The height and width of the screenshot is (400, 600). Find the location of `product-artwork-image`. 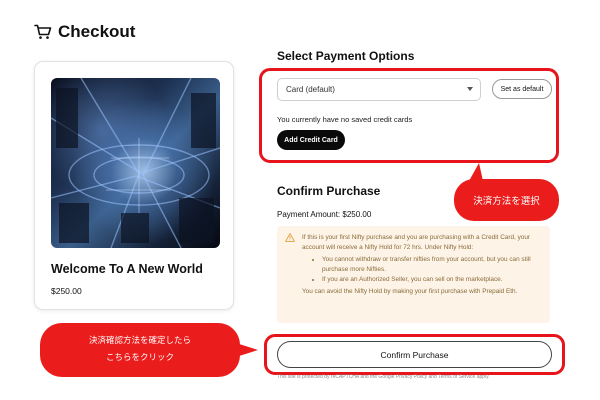

product-artwork-image is located at coordinates (135, 163).